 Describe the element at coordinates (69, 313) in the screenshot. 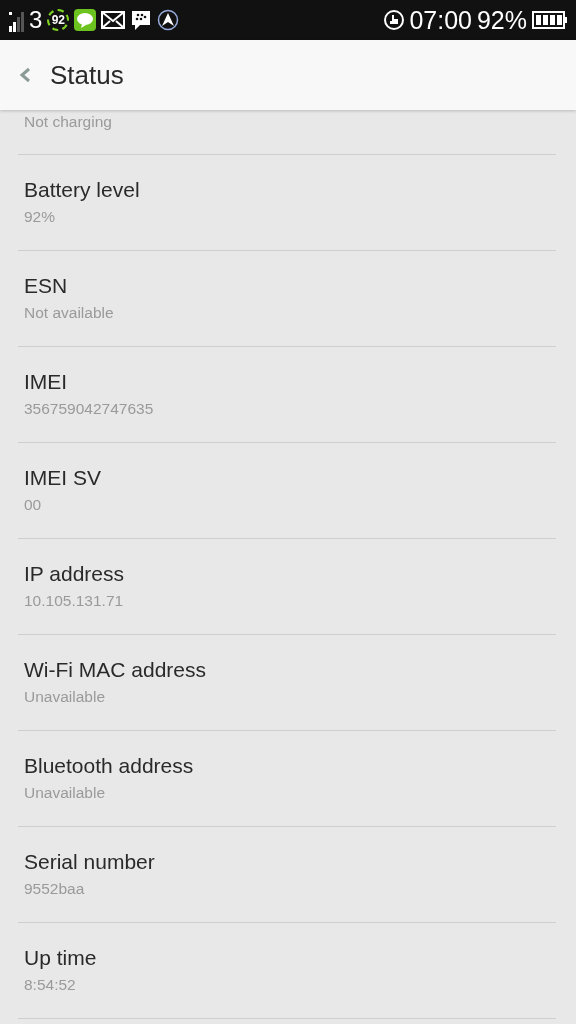

I see `item-value: Not available` at that location.